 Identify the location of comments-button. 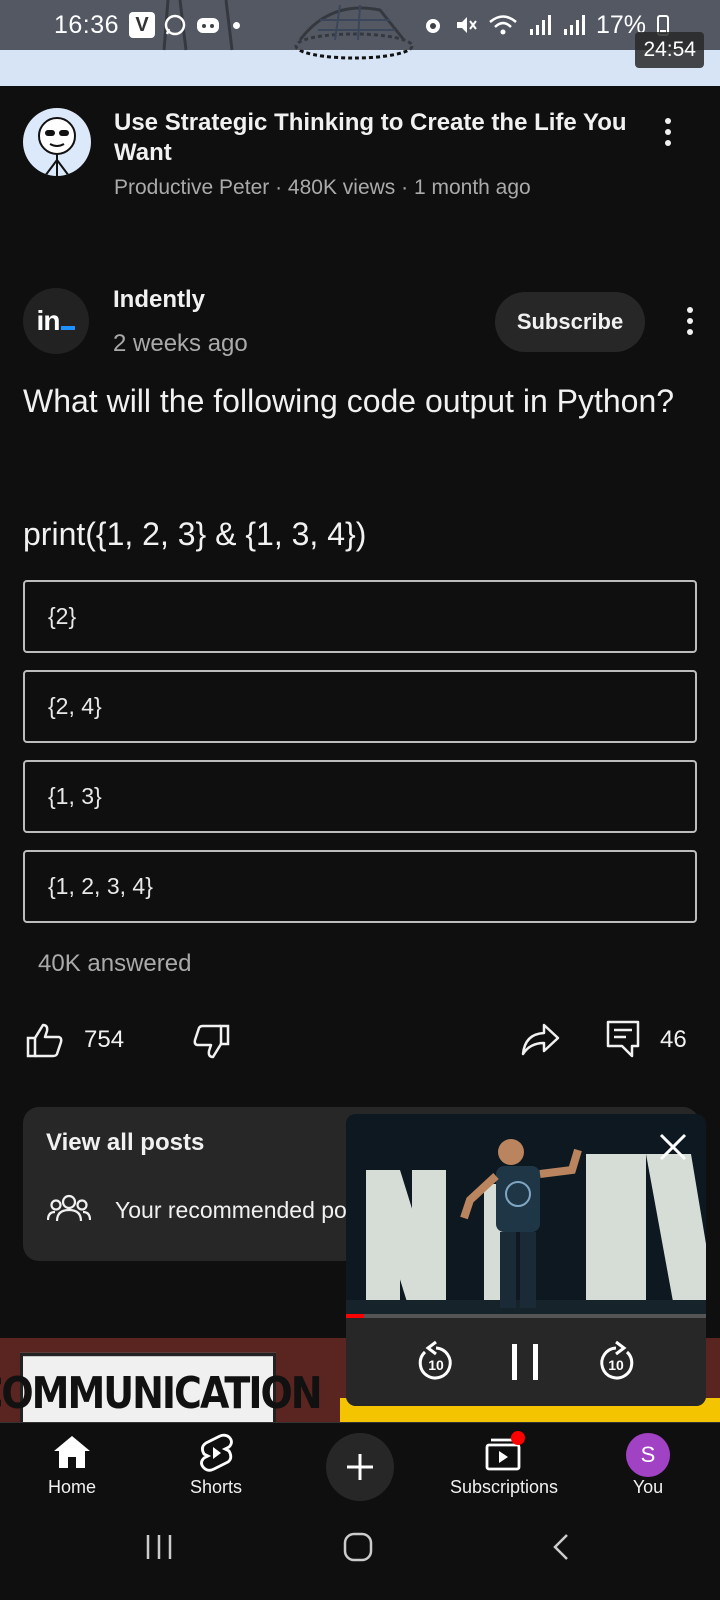
(623, 1041).